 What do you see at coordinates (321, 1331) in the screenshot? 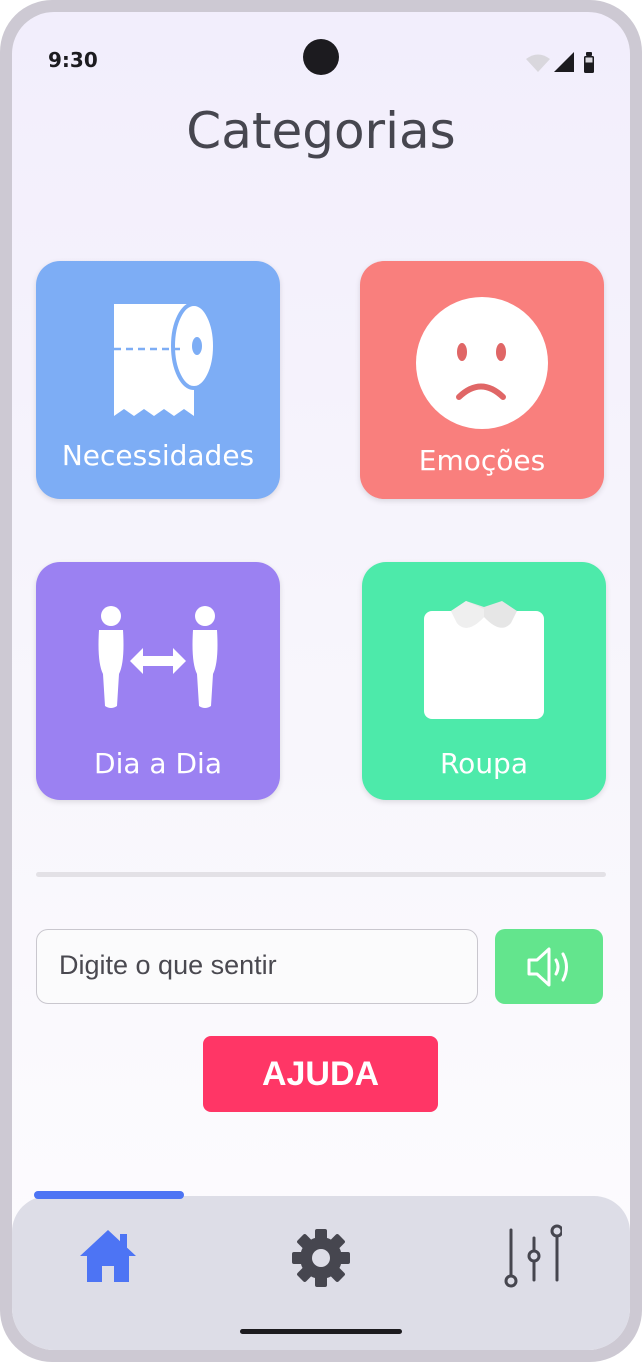
I see `gesture-home-bar` at bounding box center [321, 1331].